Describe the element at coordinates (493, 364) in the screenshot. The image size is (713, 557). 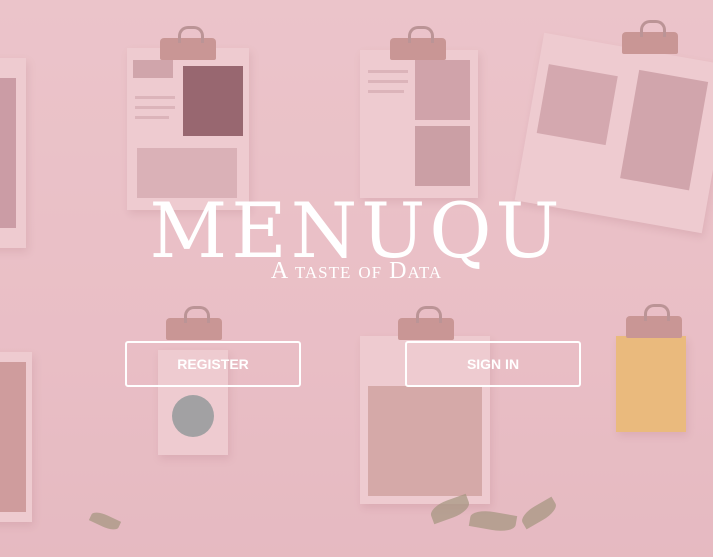
I see `sign-in-button: SIGN IN` at that location.